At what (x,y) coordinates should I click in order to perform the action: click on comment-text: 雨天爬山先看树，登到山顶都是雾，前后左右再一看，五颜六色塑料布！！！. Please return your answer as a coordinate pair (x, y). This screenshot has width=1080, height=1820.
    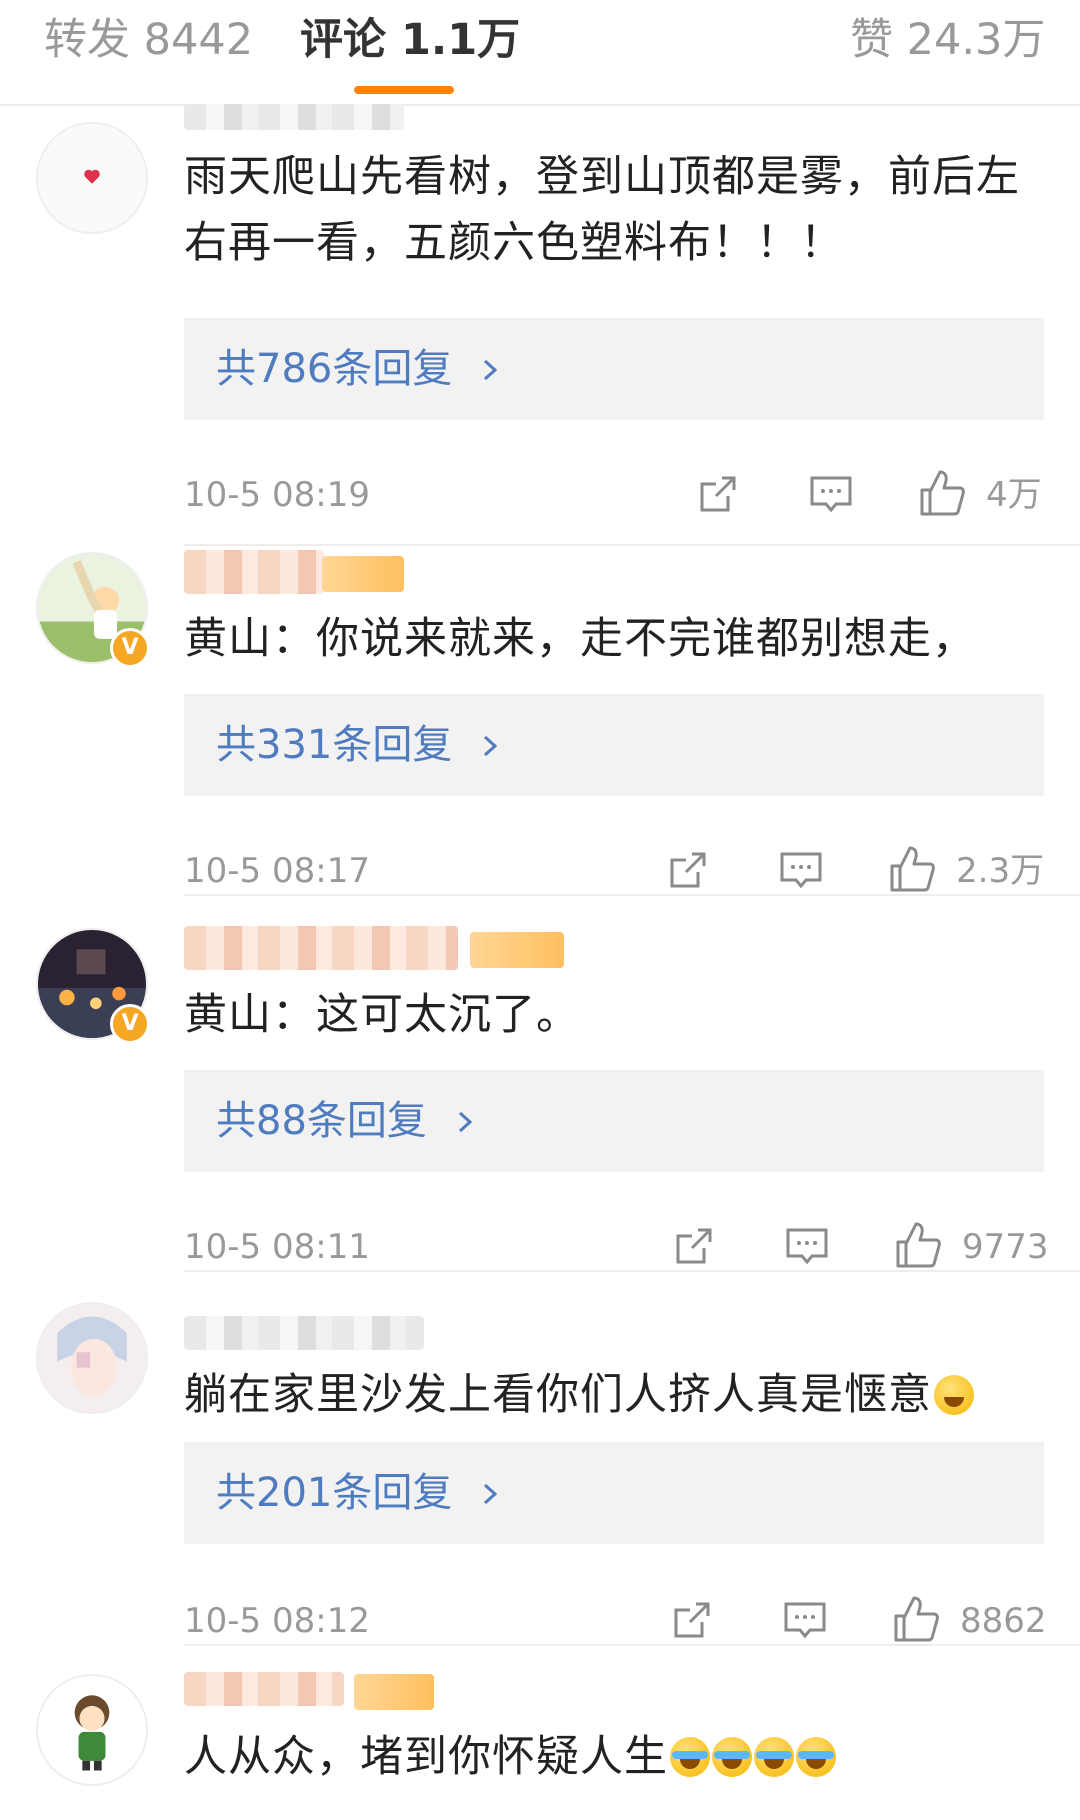
    Looking at the image, I should click on (602, 210).